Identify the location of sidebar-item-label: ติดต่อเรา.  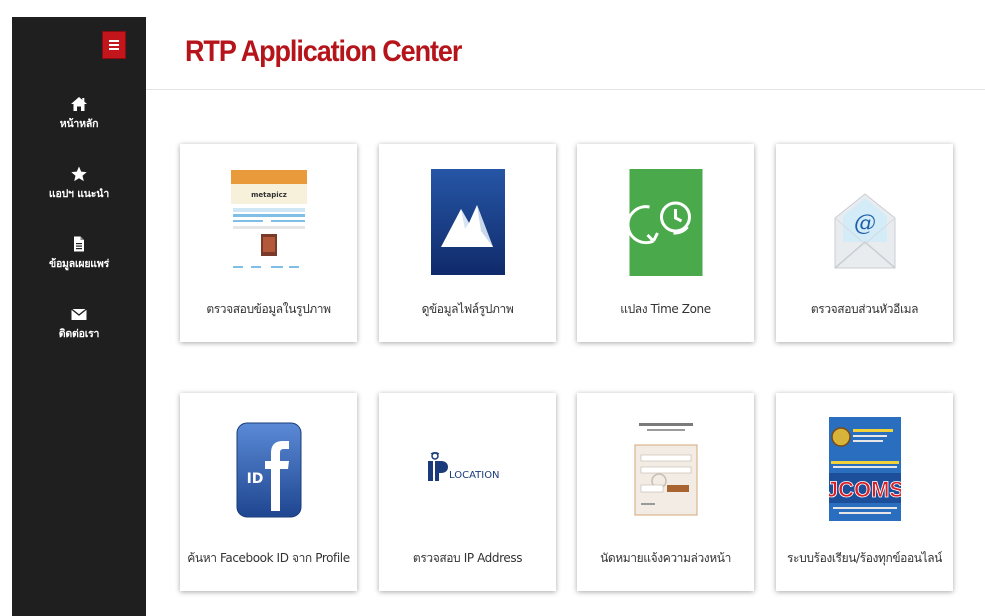
(79, 334).